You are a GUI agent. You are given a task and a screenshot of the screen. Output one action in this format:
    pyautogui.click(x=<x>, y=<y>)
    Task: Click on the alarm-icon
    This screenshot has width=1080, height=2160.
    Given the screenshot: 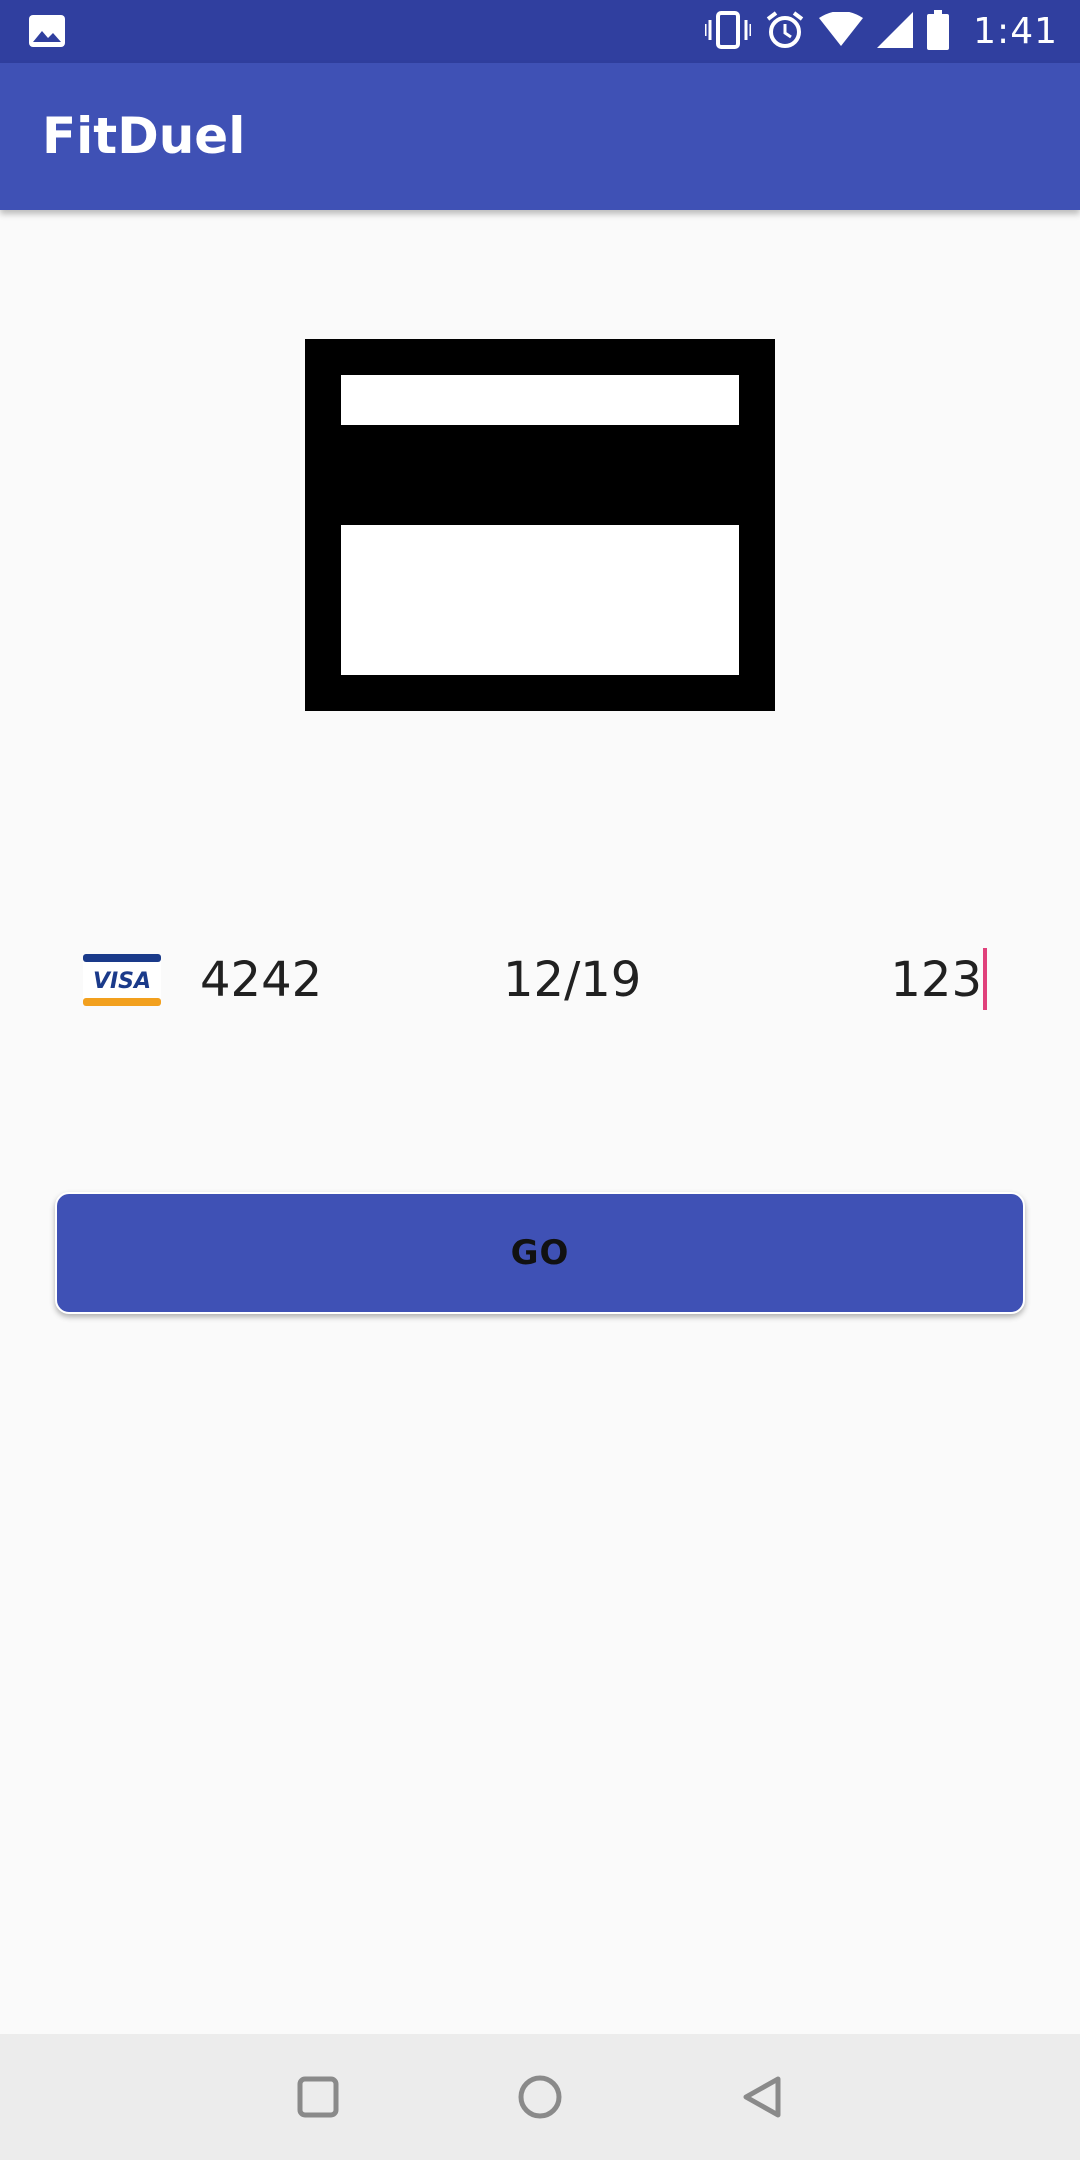 What is the action you would take?
    pyautogui.click(x=785, y=32)
    